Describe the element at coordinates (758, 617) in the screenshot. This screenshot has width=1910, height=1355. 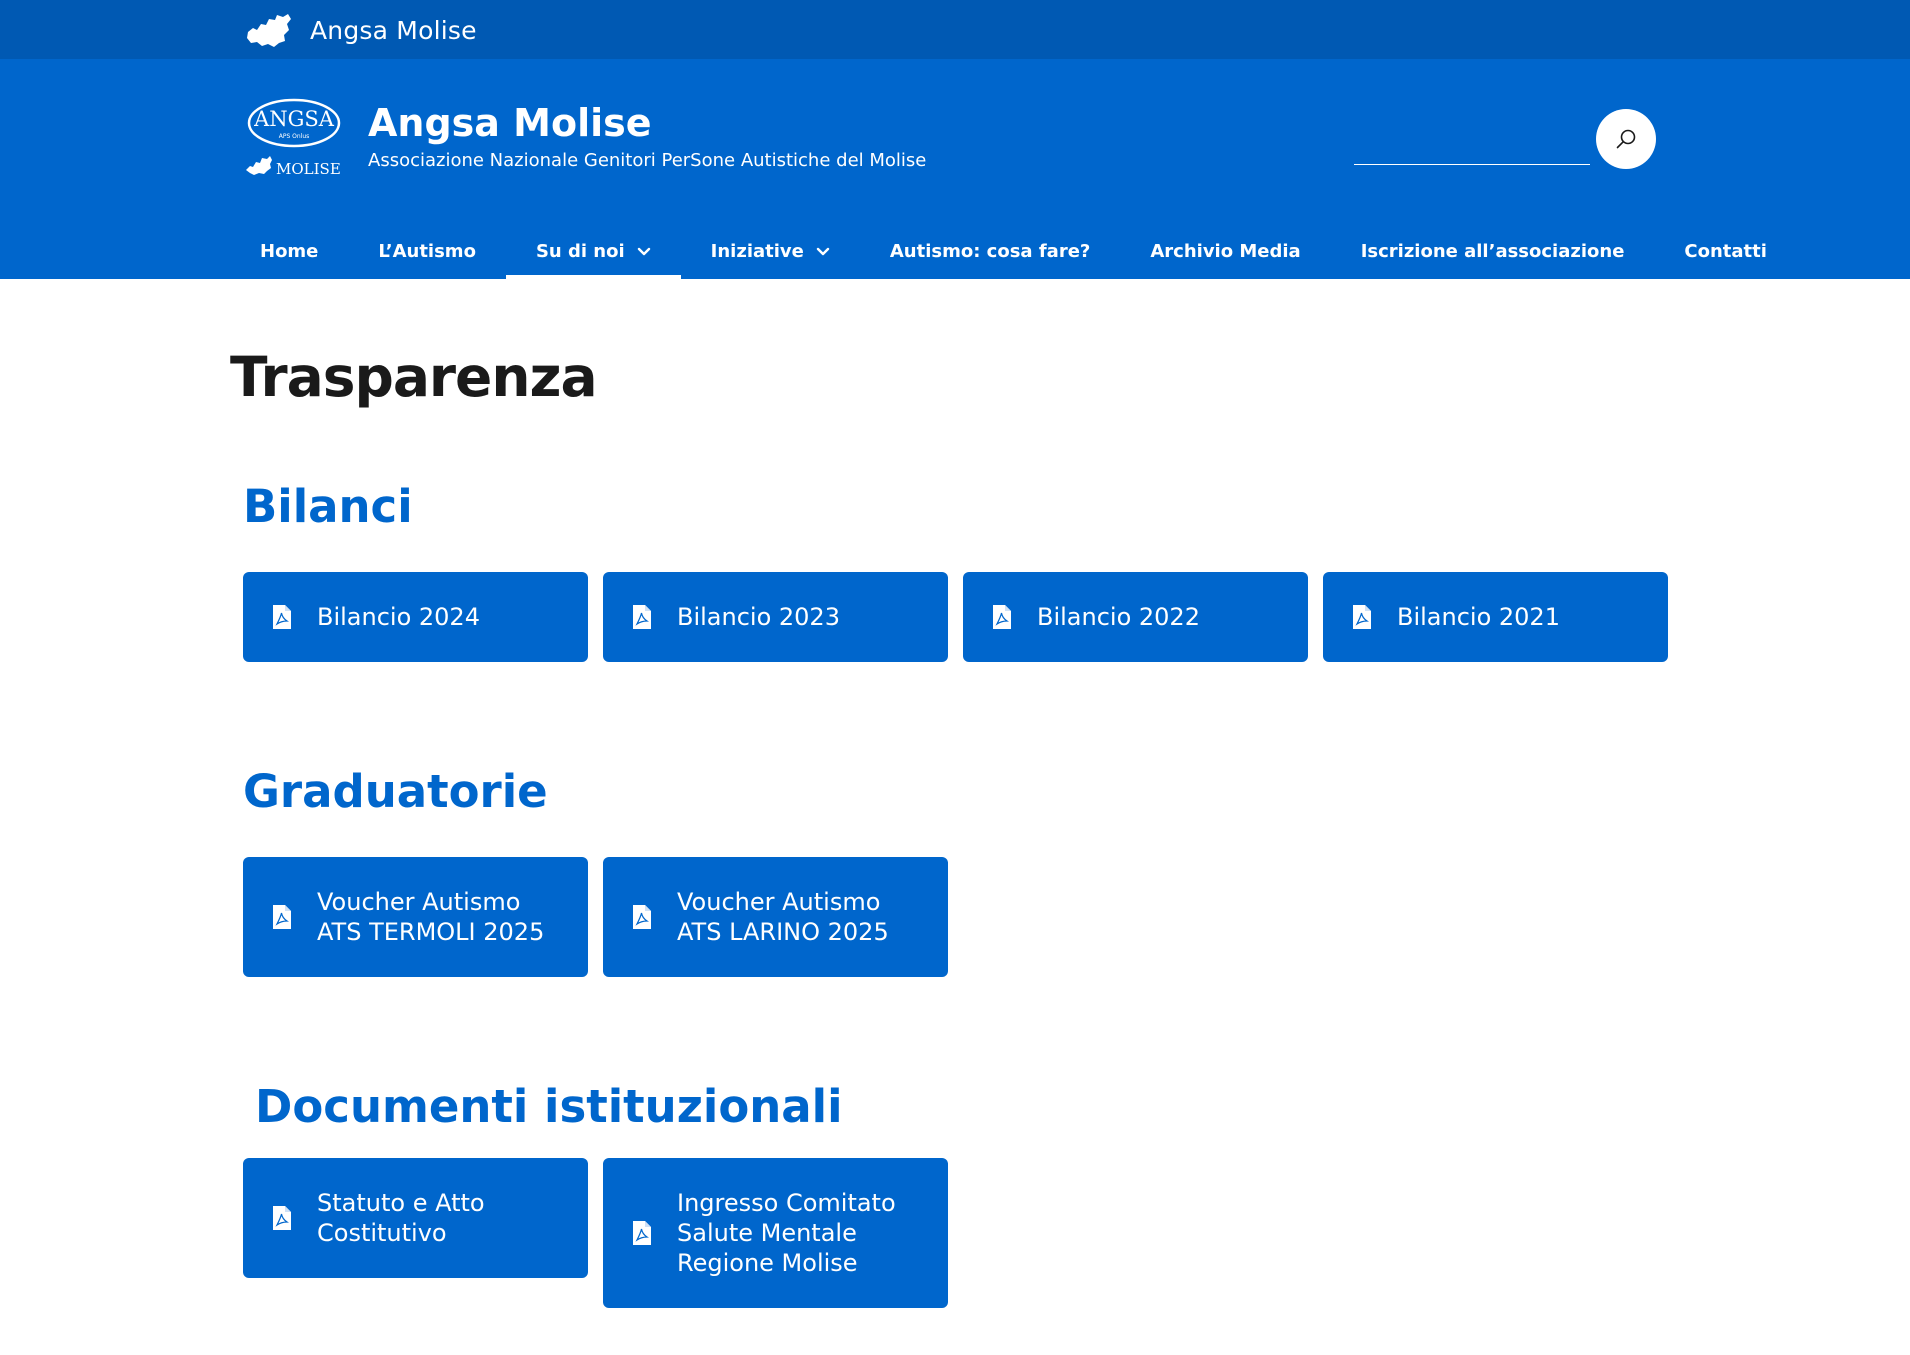
I see `doc-link-label: Bilancio 2023` at that location.